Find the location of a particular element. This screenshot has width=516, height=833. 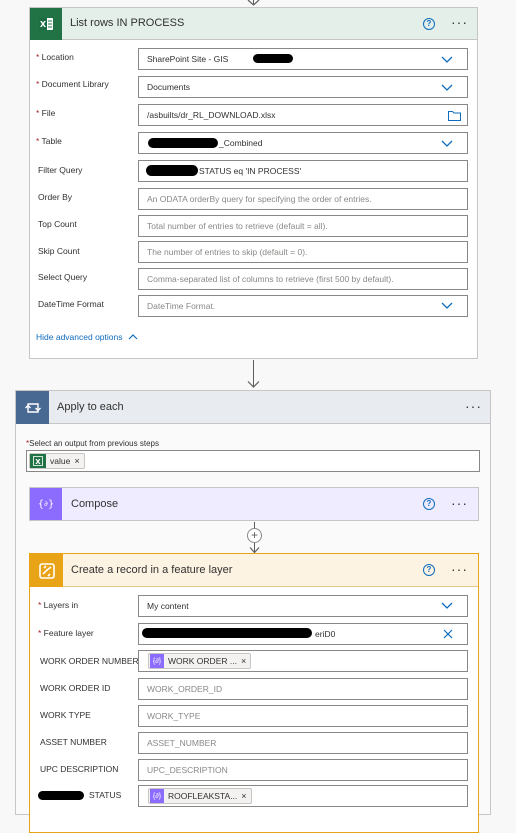

compose-title: Compose is located at coordinates (95, 504).